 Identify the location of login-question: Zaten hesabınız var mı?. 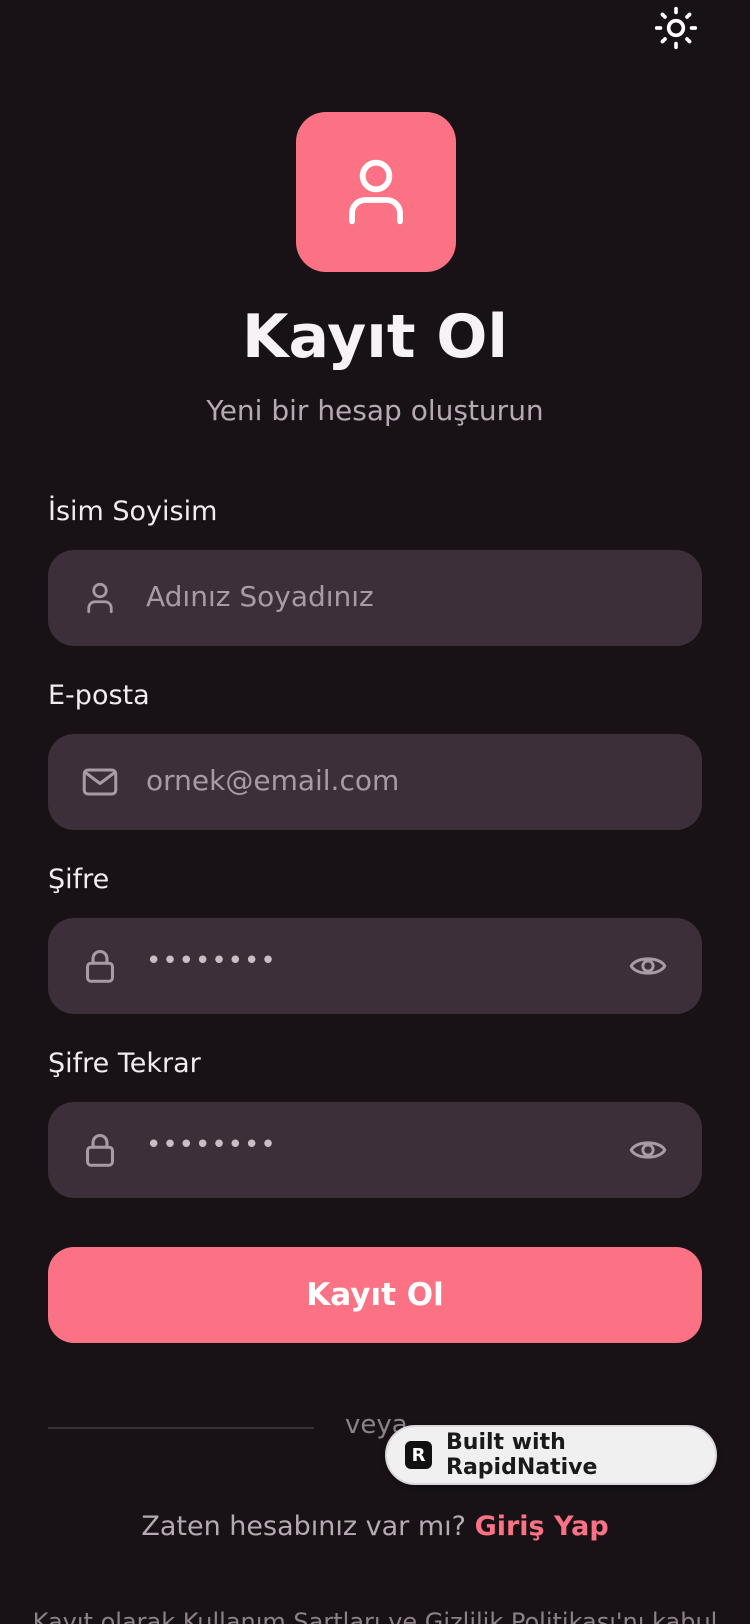
(303, 1526).